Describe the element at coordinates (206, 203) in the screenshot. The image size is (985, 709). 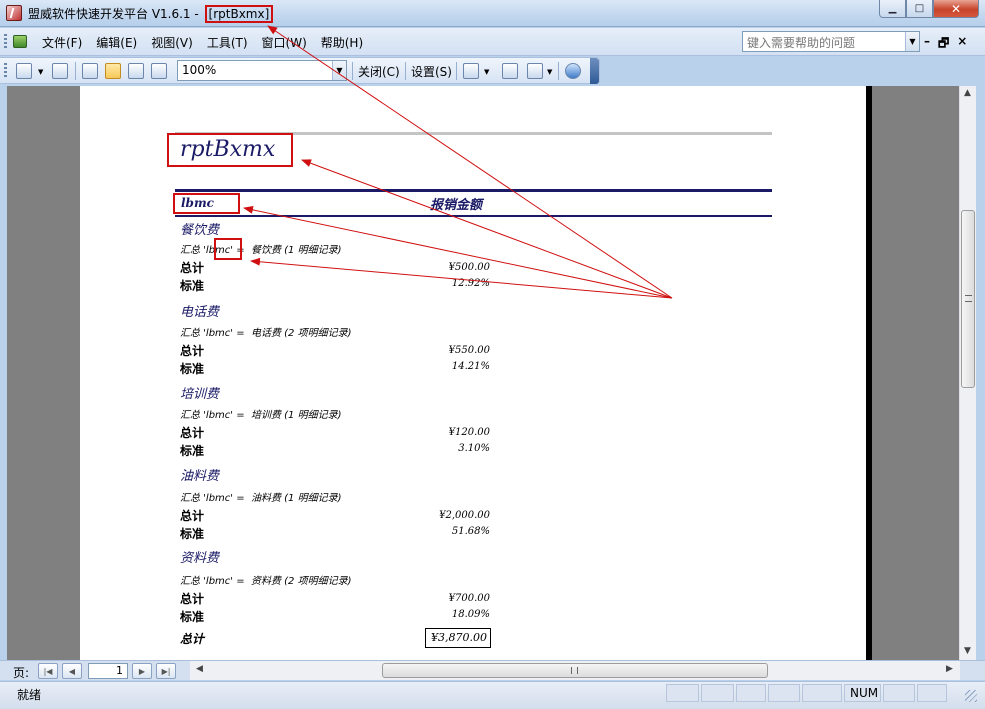
I see `column-header-lbmc: lbmc` at that location.